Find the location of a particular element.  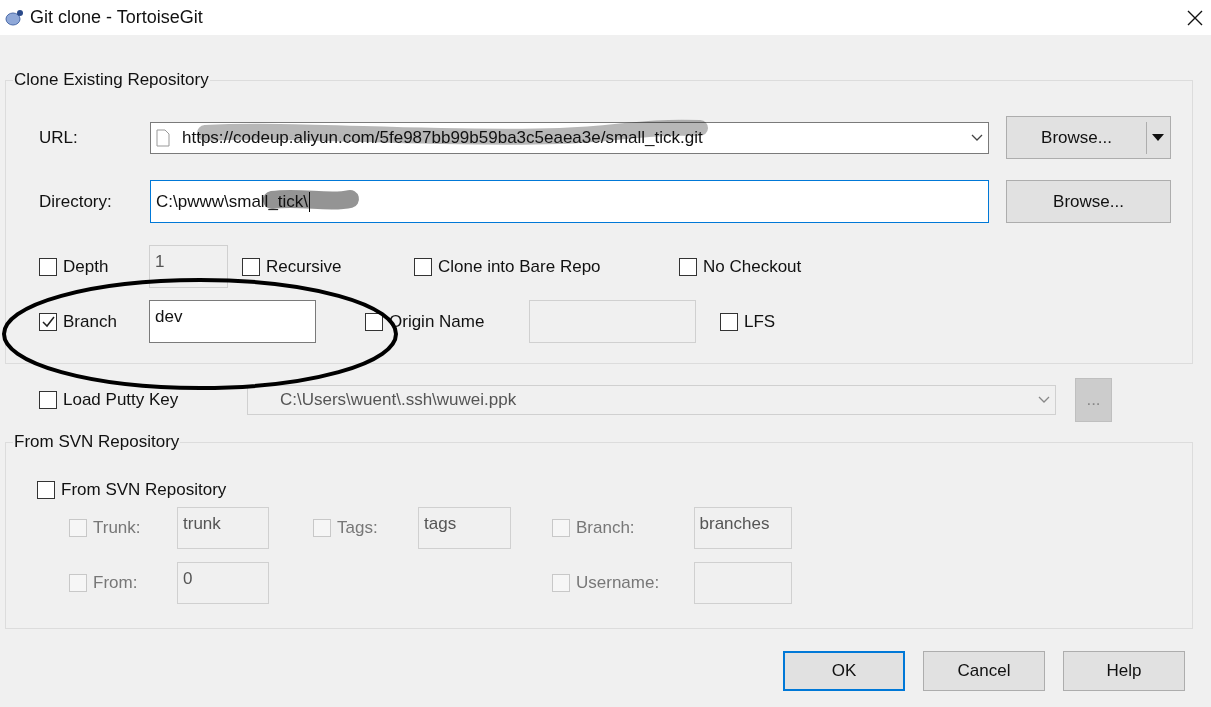

url-combobox: https://codeup.aliyun.com/5fe987bb99b59ba3c5eaea3e/small_tick.git is located at coordinates (569, 137).